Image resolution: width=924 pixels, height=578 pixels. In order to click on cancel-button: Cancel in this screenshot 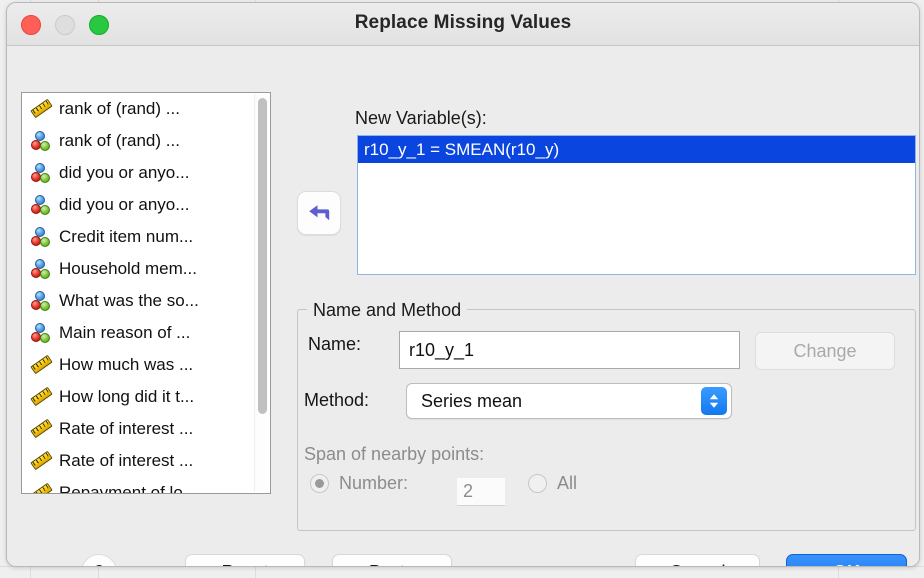, I will do `click(697, 560)`.